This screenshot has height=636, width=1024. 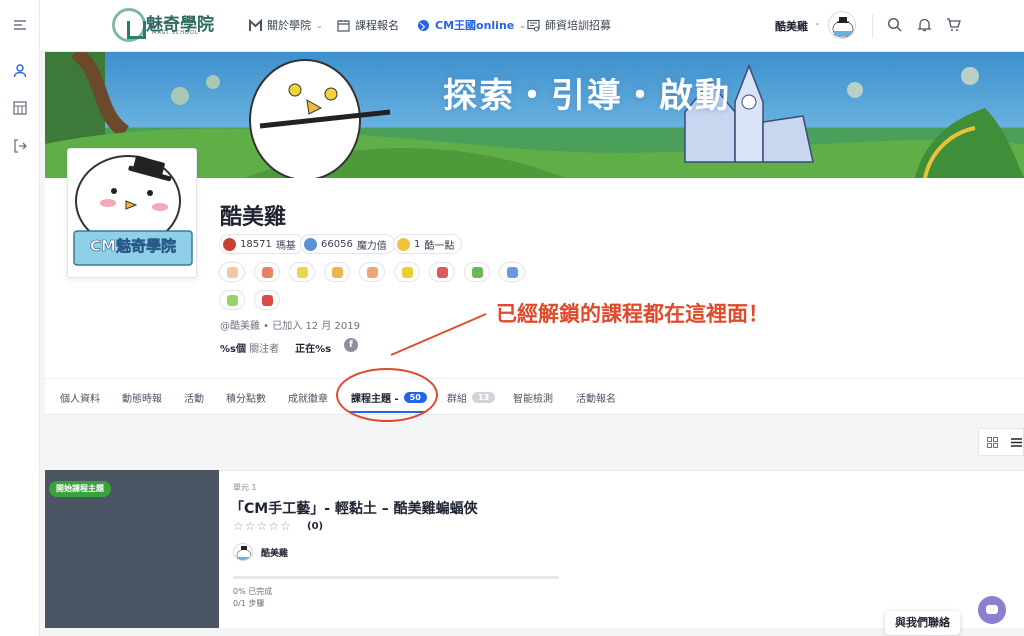 What do you see at coordinates (164, 25) in the screenshot?
I see `site-logo: 魅奇學院 MAGI SCHOOL` at bounding box center [164, 25].